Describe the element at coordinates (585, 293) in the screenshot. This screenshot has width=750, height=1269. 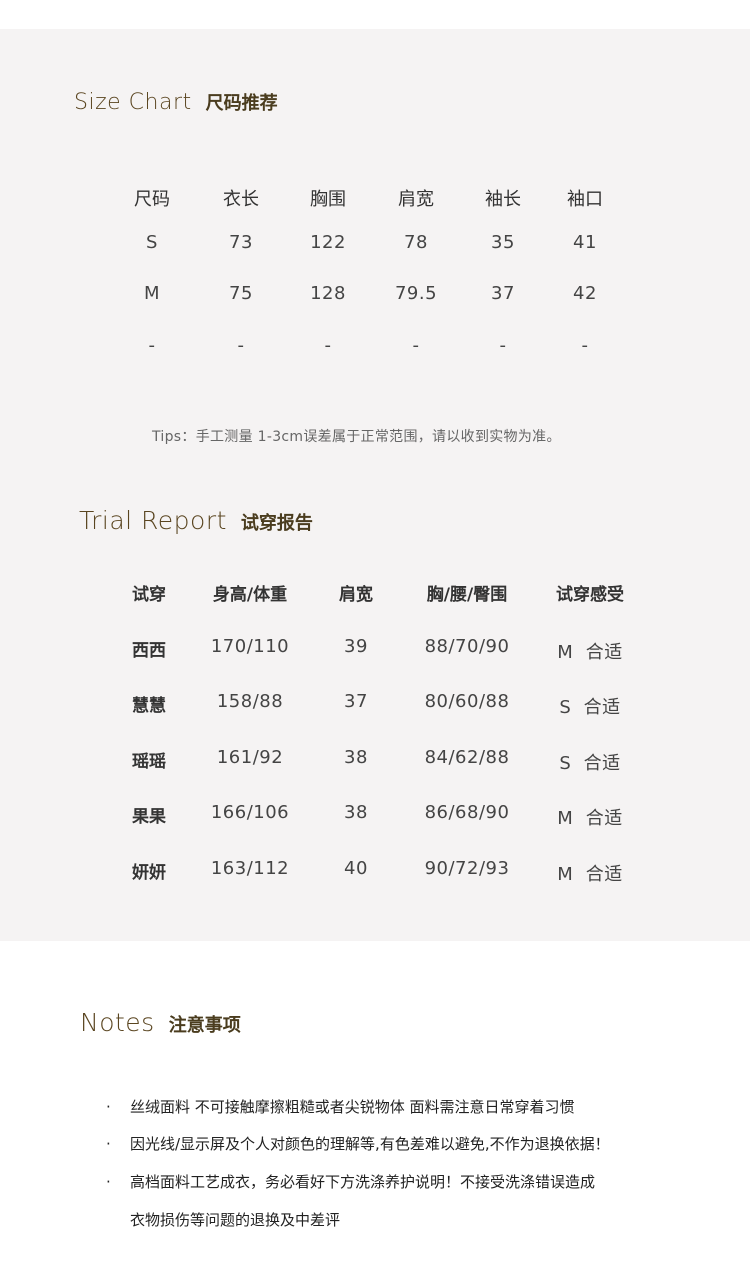
I see `size-table-cell: 42` at that location.